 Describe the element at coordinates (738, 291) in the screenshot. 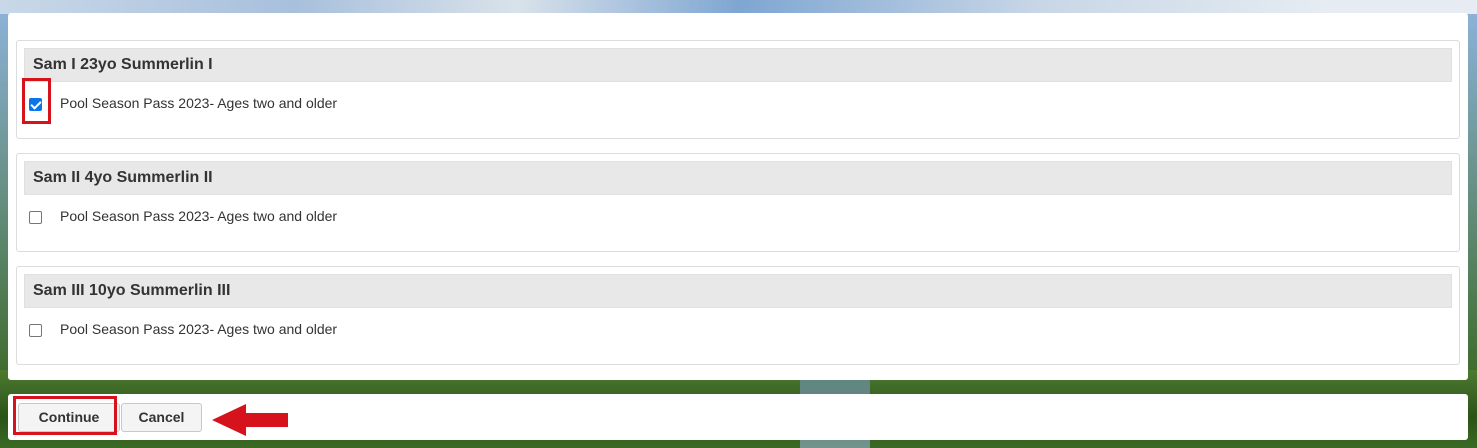

I see `member-name-header: Sam III 10yo Summerlin III` at that location.